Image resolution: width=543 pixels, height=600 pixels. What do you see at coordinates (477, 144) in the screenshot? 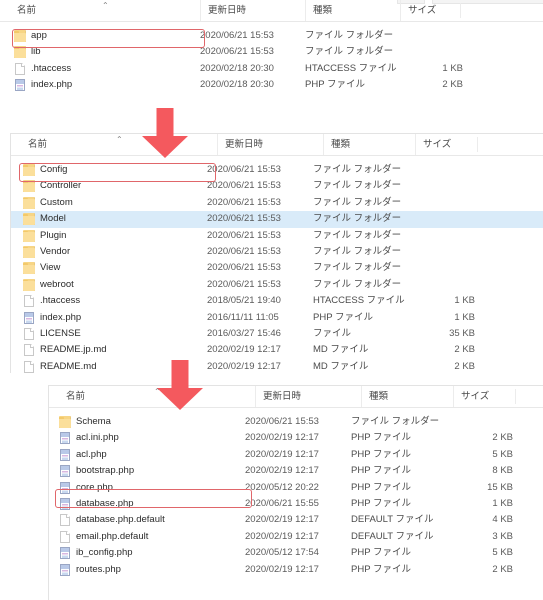
I see `column-divider-app` at bounding box center [477, 144].